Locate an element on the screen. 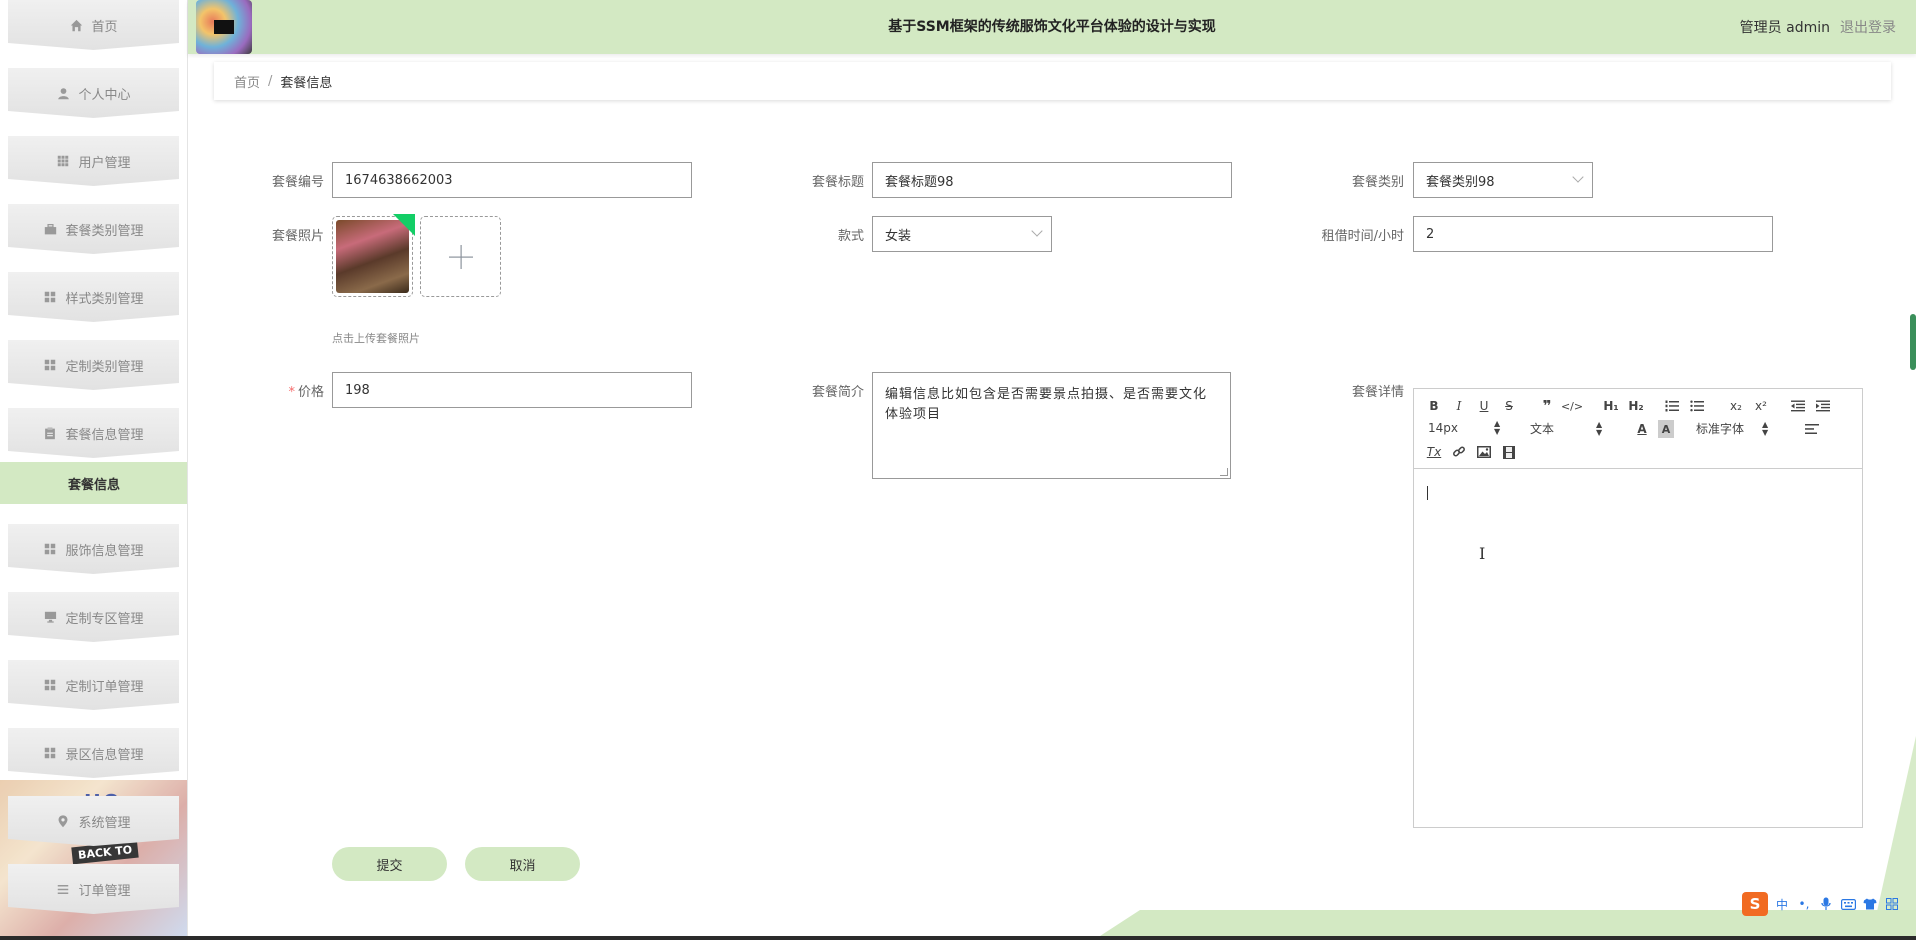  sidebar-item-profile: 个人中心 is located at coordinates (93, 93).